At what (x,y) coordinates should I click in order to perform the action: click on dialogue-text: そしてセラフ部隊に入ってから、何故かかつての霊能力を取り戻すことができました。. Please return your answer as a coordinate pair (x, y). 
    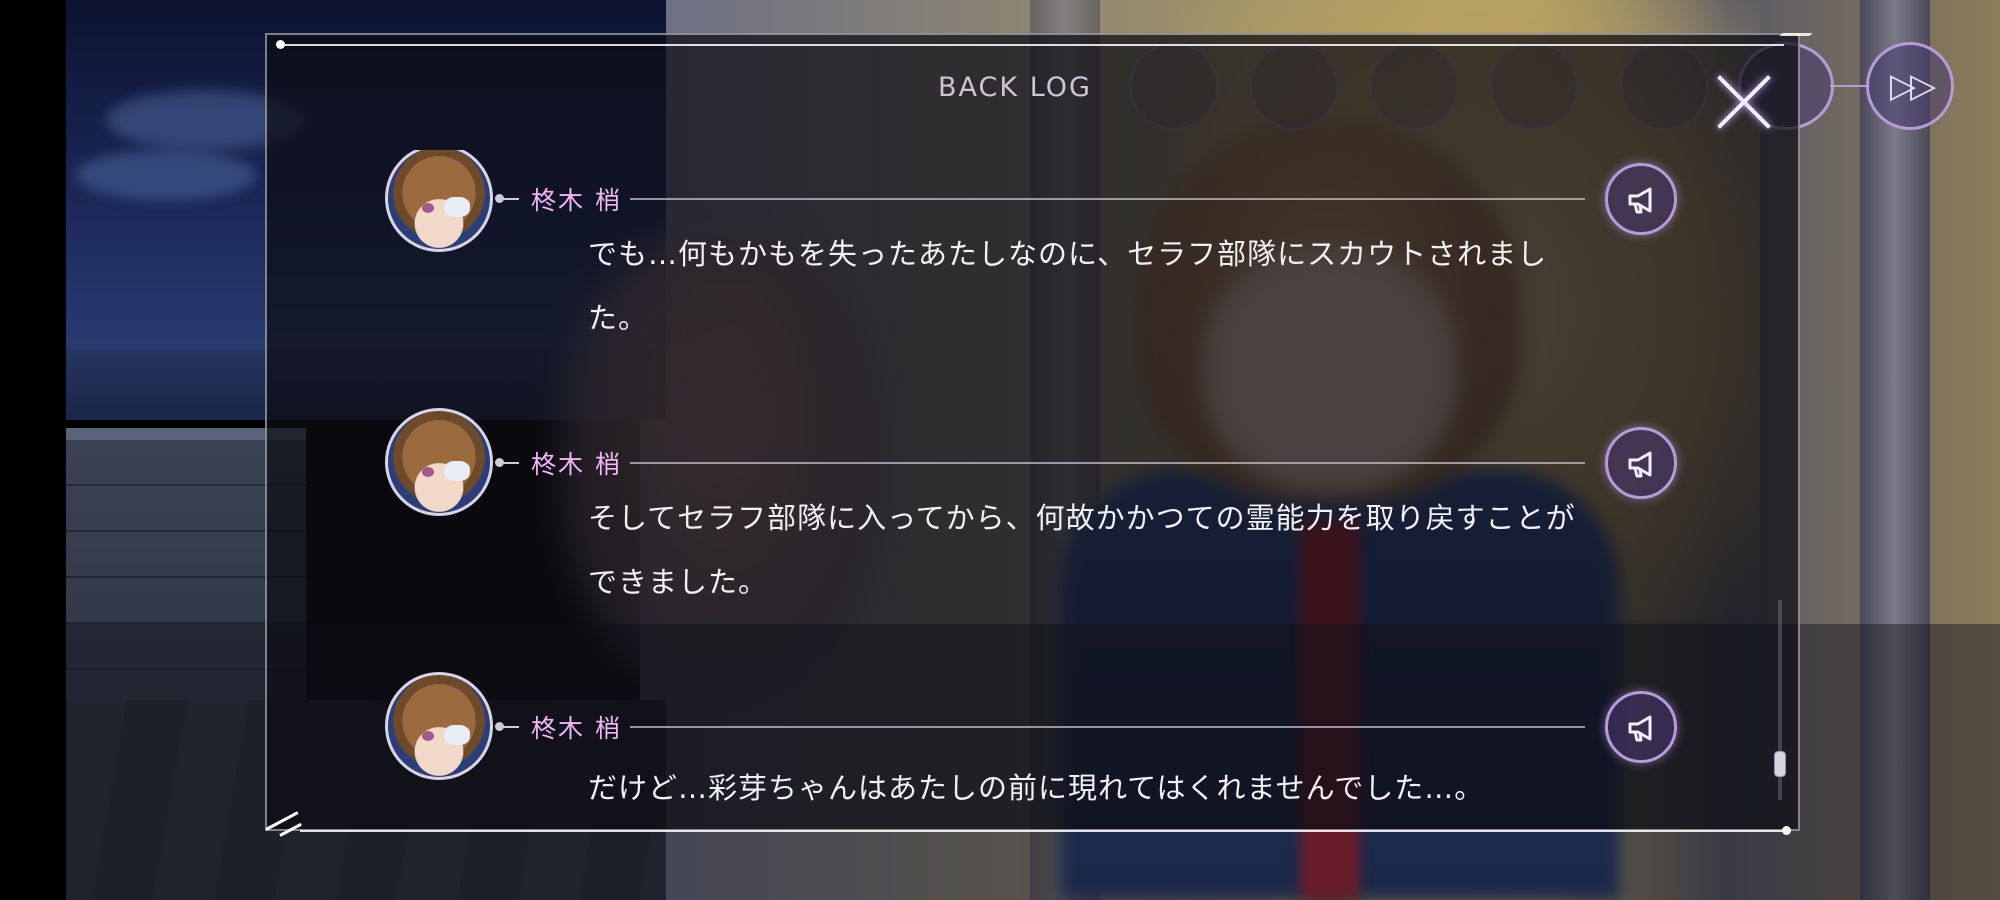
    Looking at the image, I should click on (1082, 550).